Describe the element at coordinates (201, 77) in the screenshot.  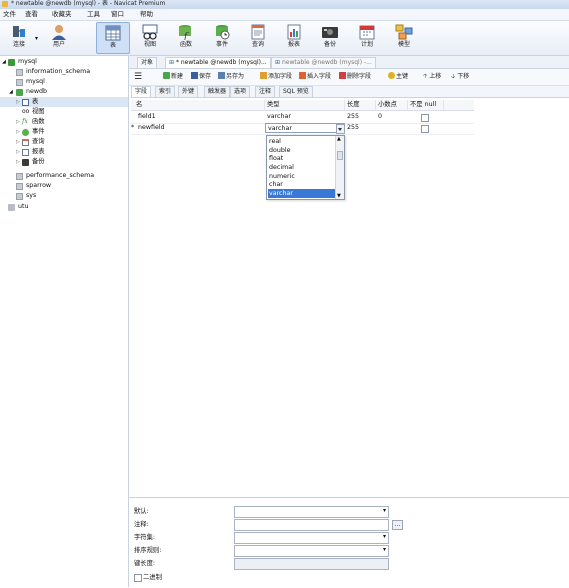
I see `save-button: 保存` at that location.